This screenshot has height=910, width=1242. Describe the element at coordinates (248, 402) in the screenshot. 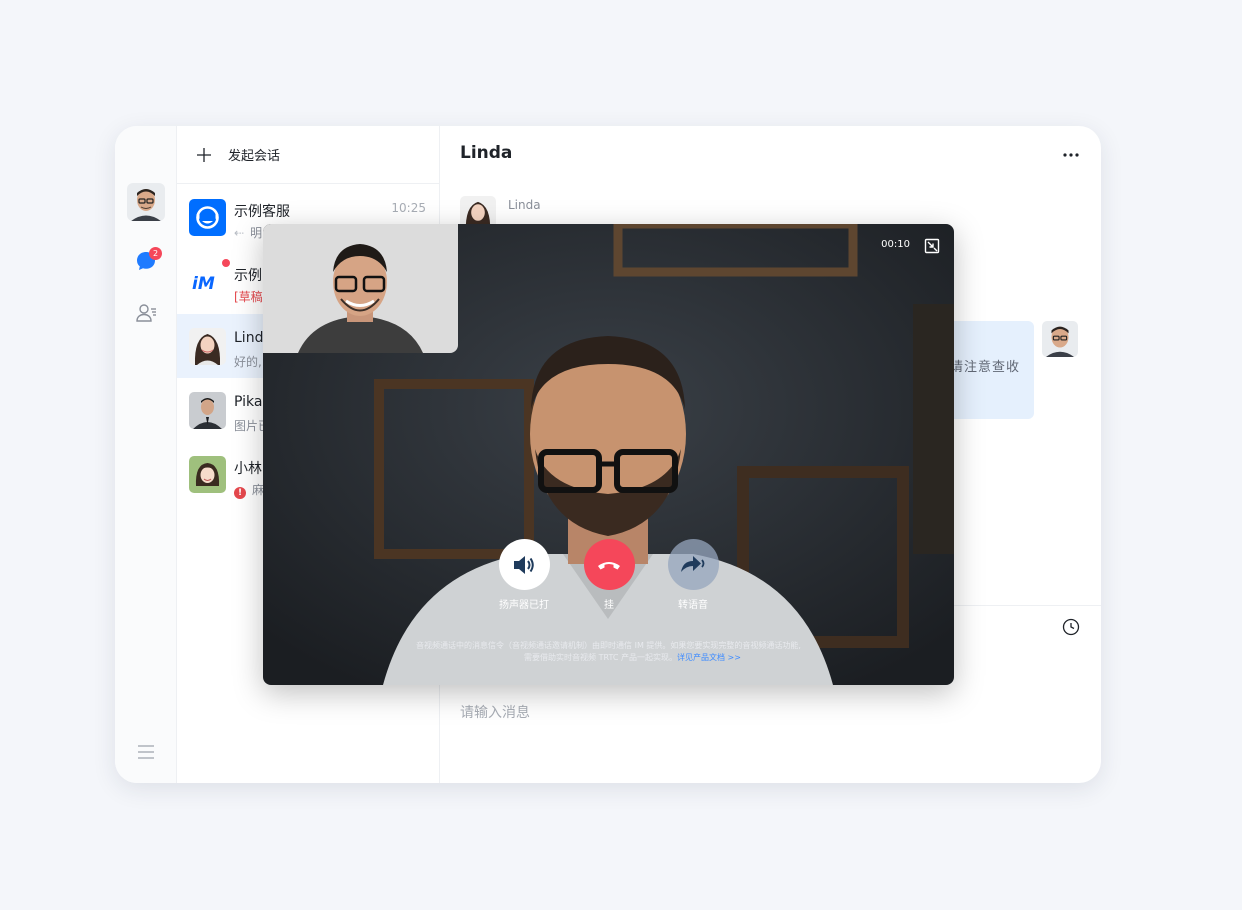

I see `conversation-name: Pika` at that location.